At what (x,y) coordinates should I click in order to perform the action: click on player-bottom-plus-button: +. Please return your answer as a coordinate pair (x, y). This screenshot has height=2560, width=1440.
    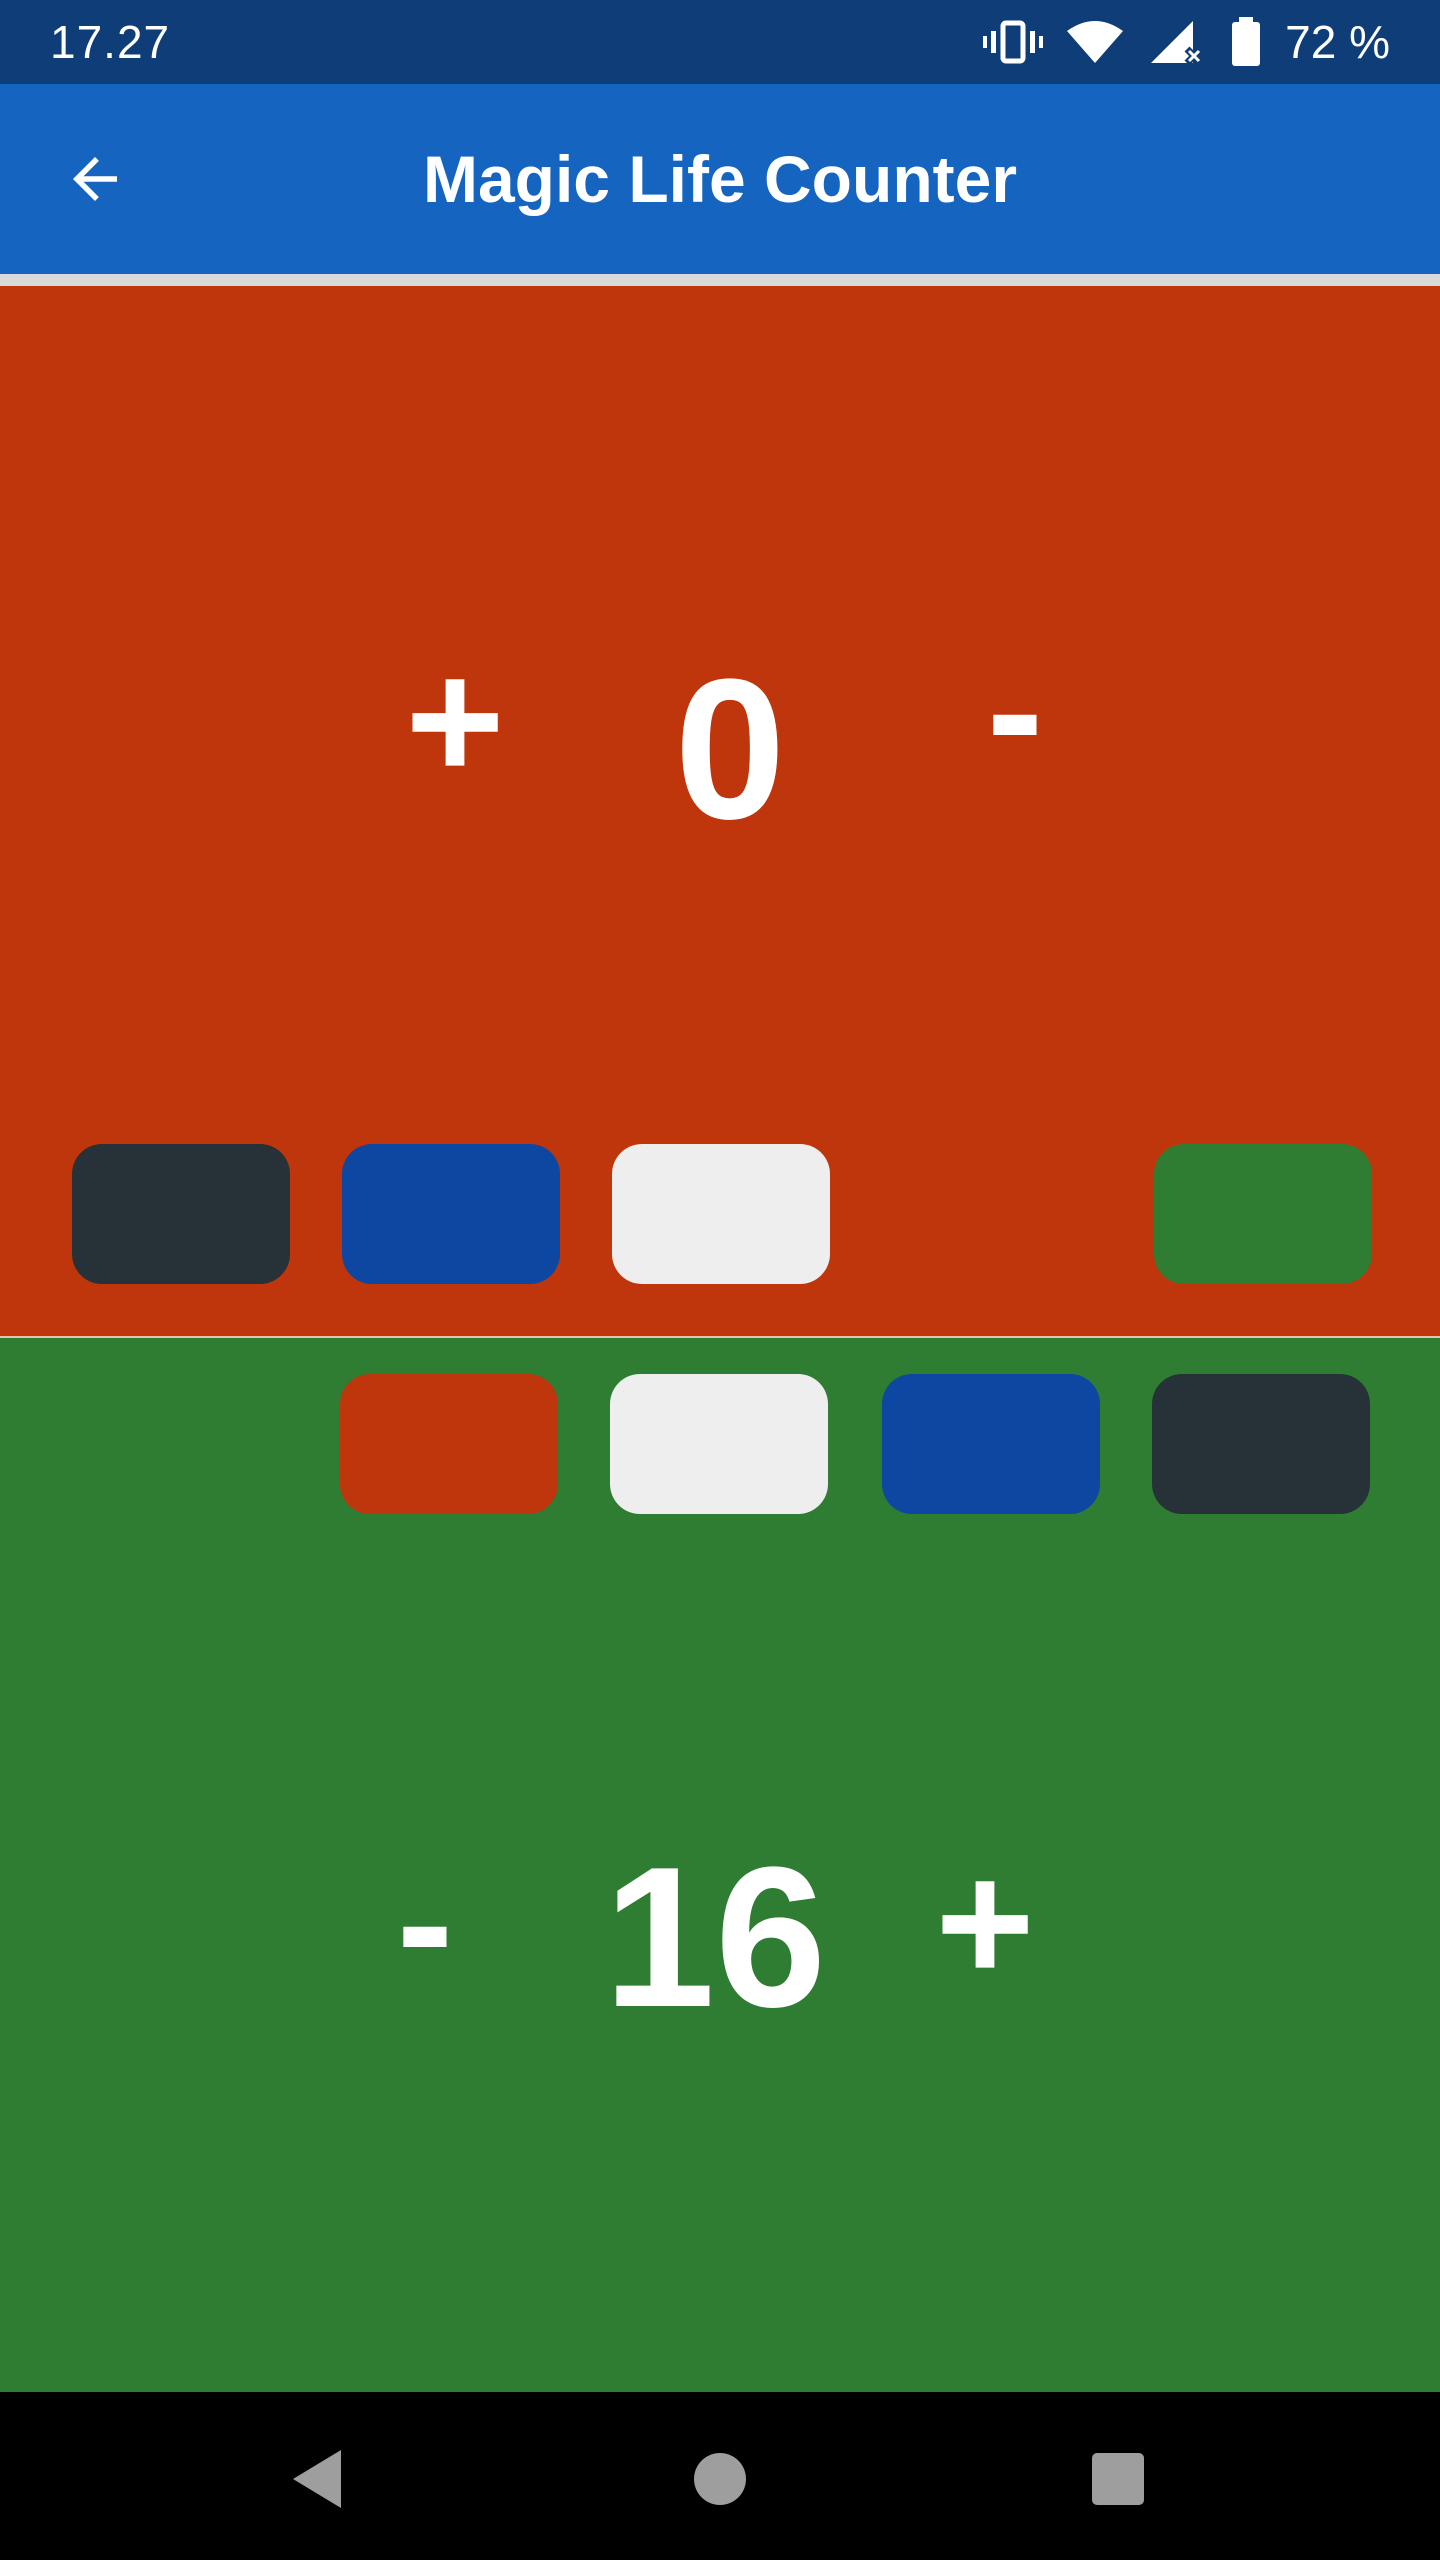
    Looking at the image, I should click on (985, 1923).